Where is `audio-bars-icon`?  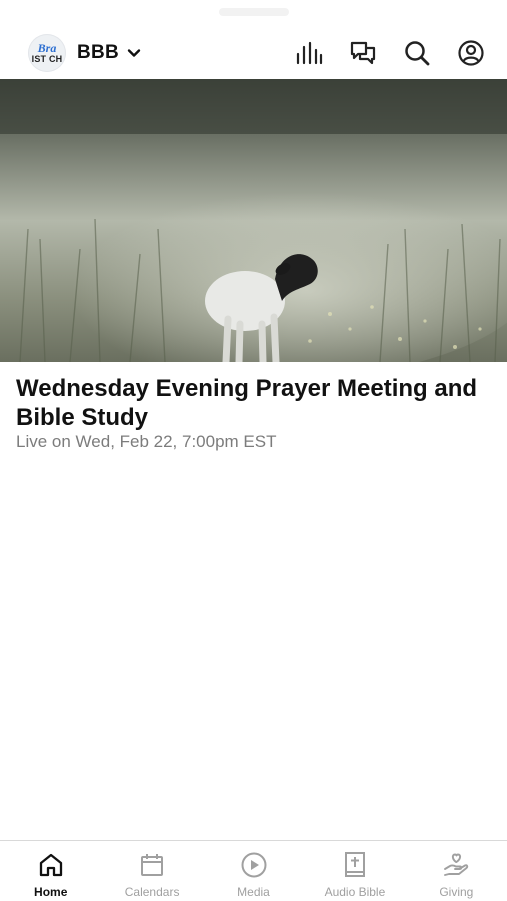 audio-bars-icon is located at coordinates (309, 53).